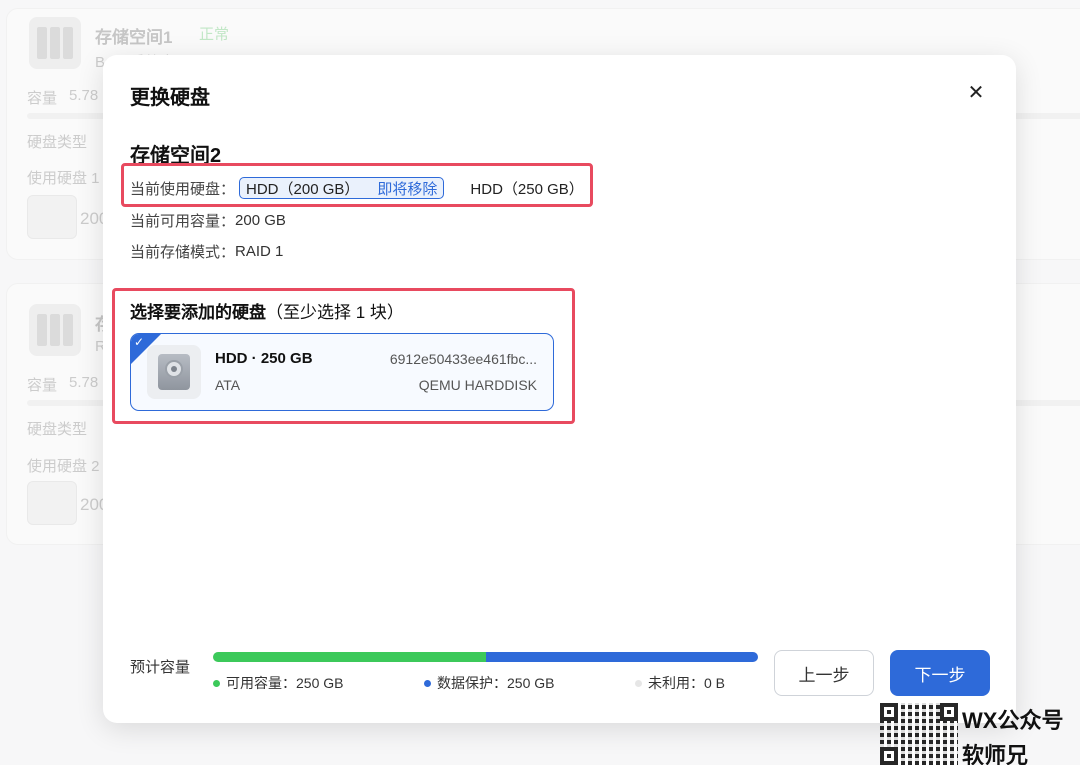  Describe the element at coordinates (259, 251) in the screenshot. I see `storage-mode-value: RAID 1` at that location.